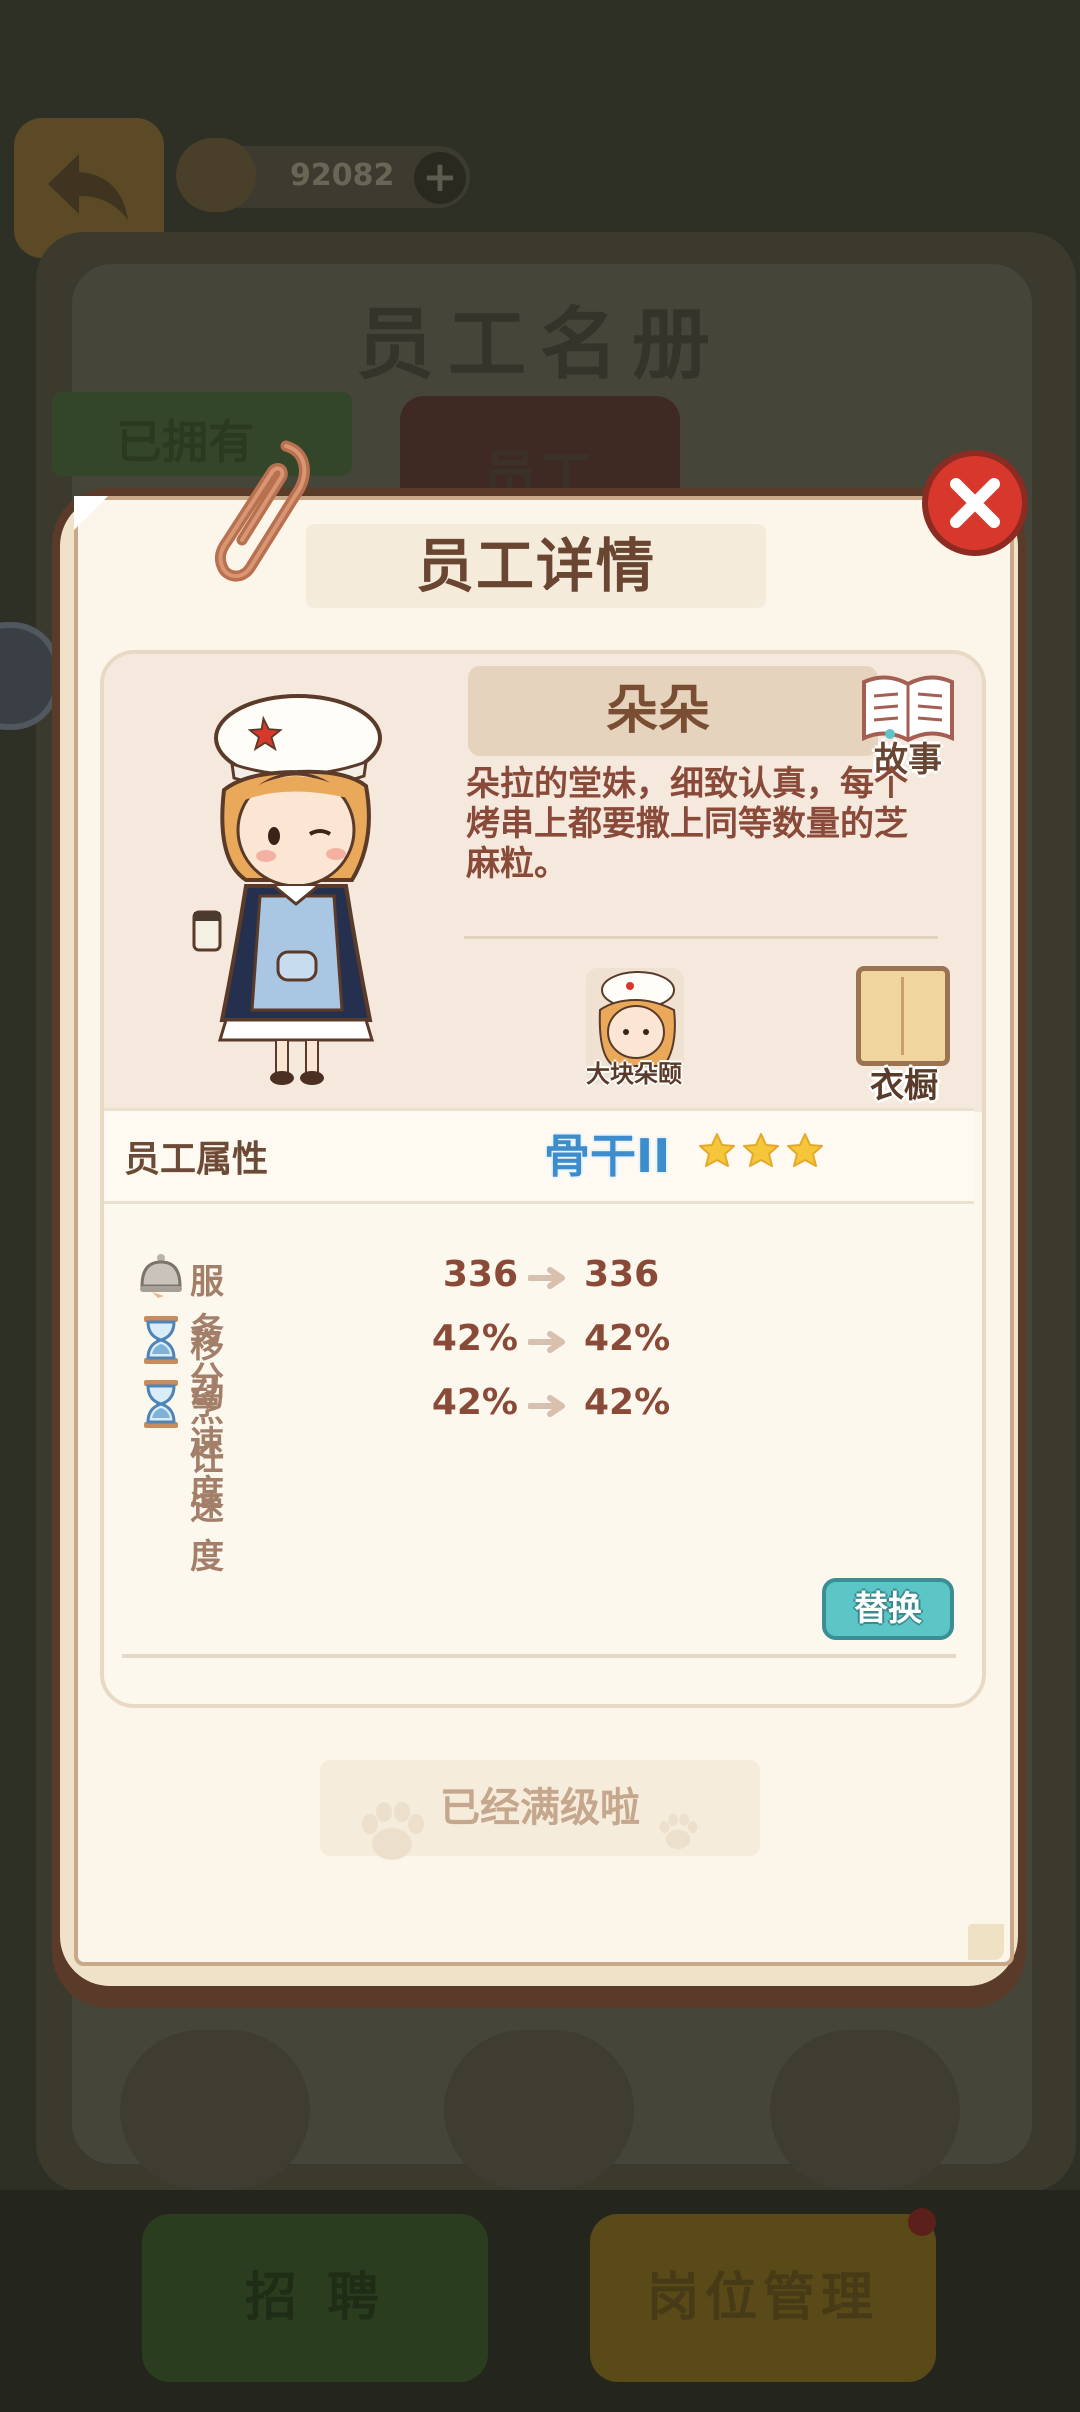 The image size is (1080, 2412). I want to click on notification-dot, so click(922, 2222).